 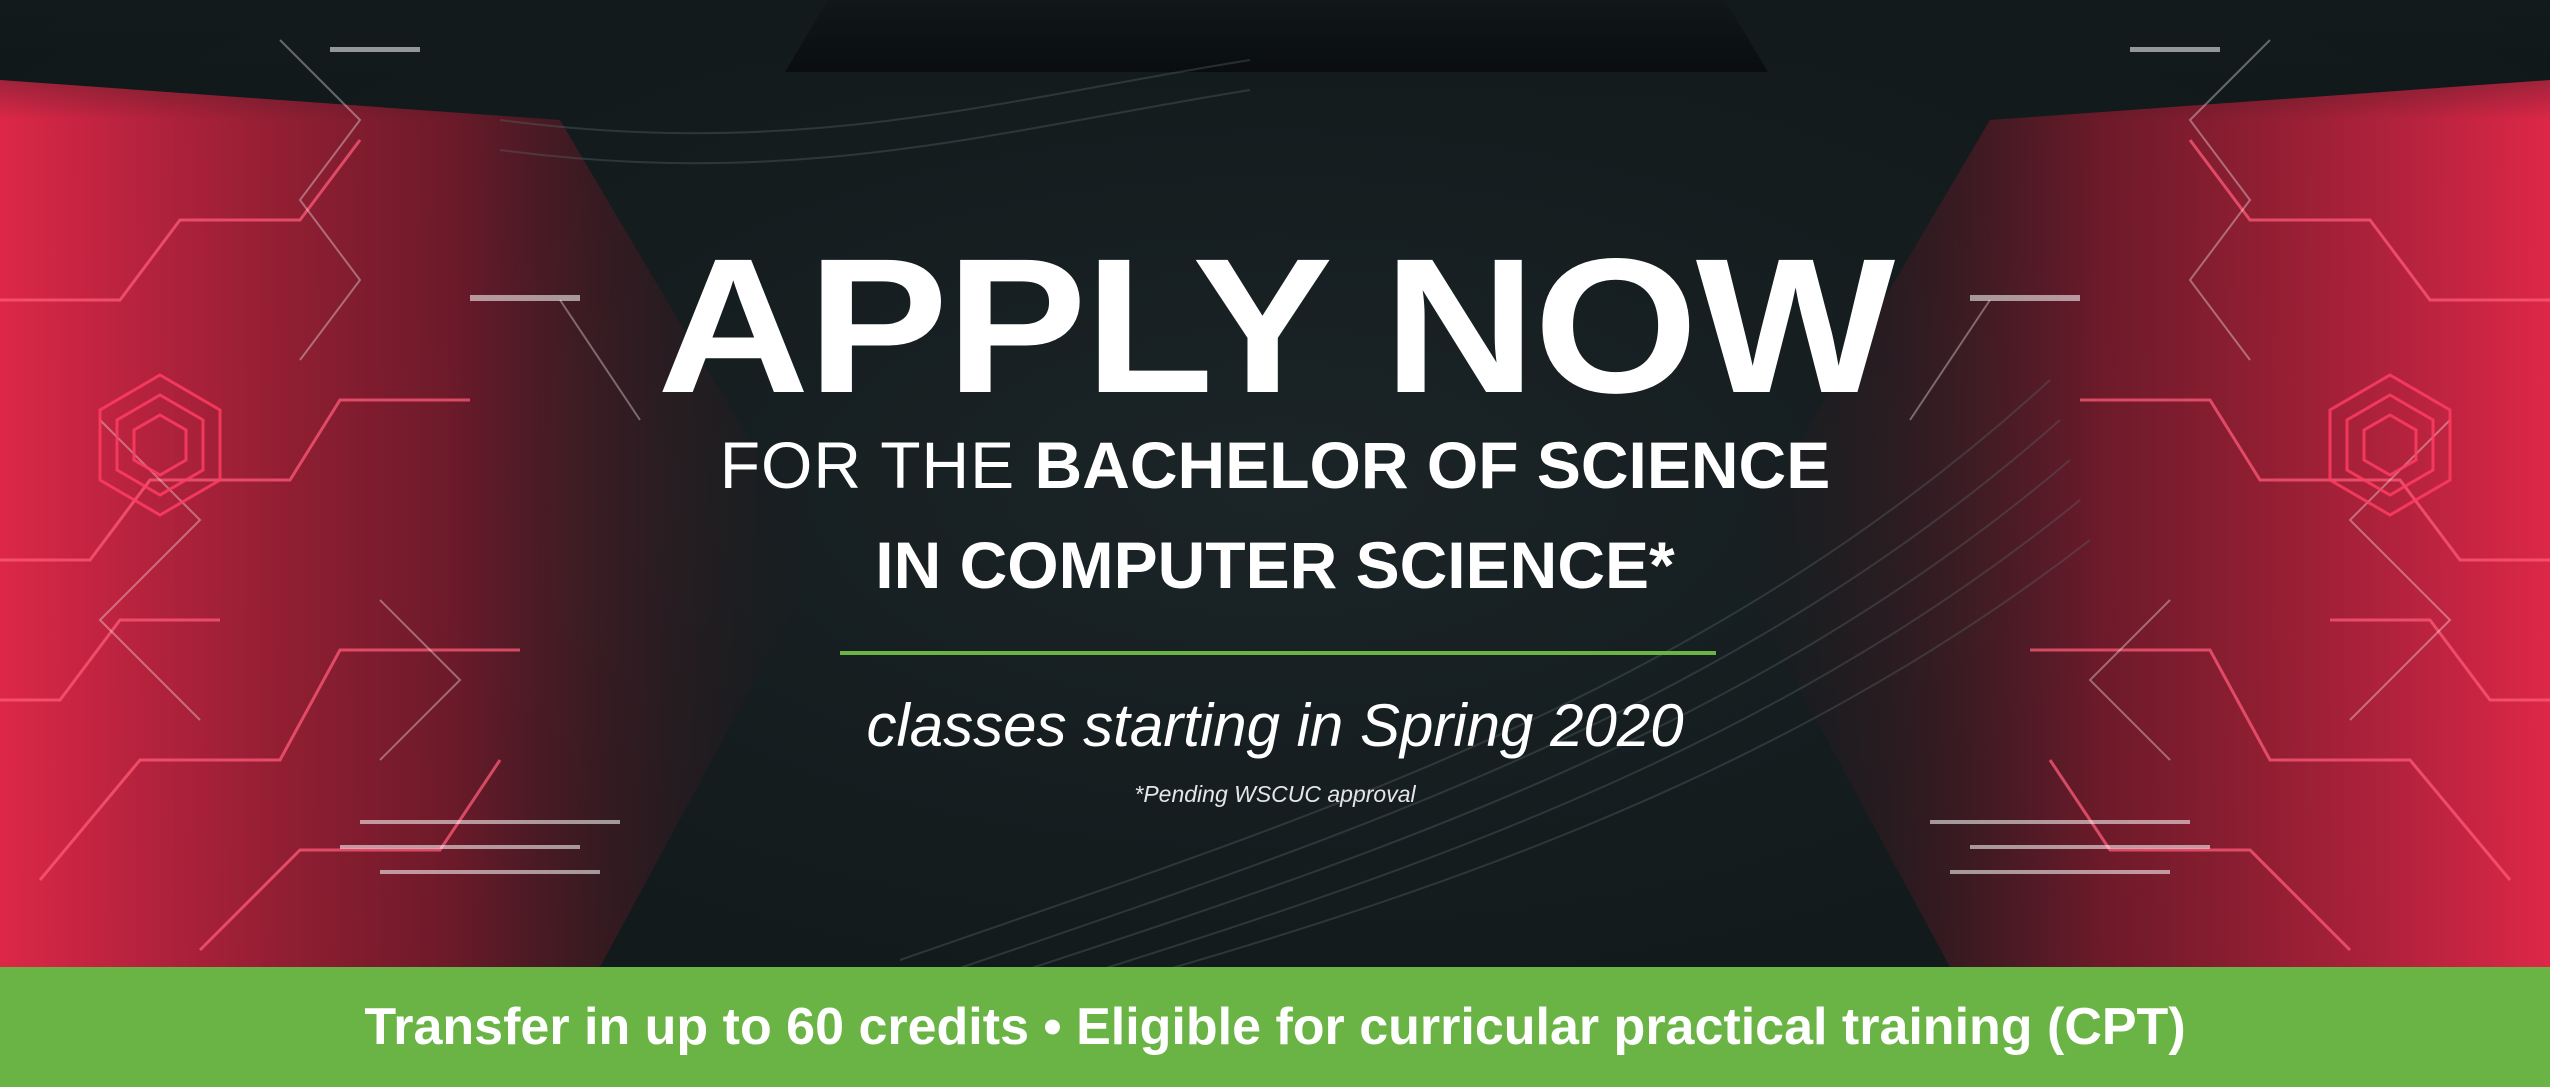 I want to click on program-prefix: FOR THE, so click(x=877, y=465).